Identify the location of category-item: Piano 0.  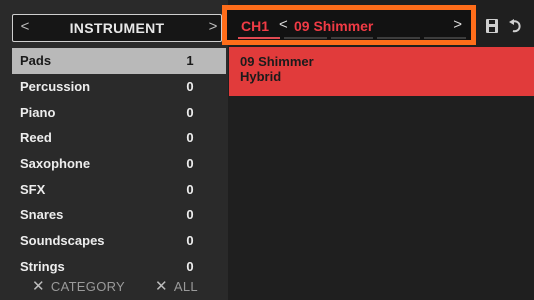
(119, 112).